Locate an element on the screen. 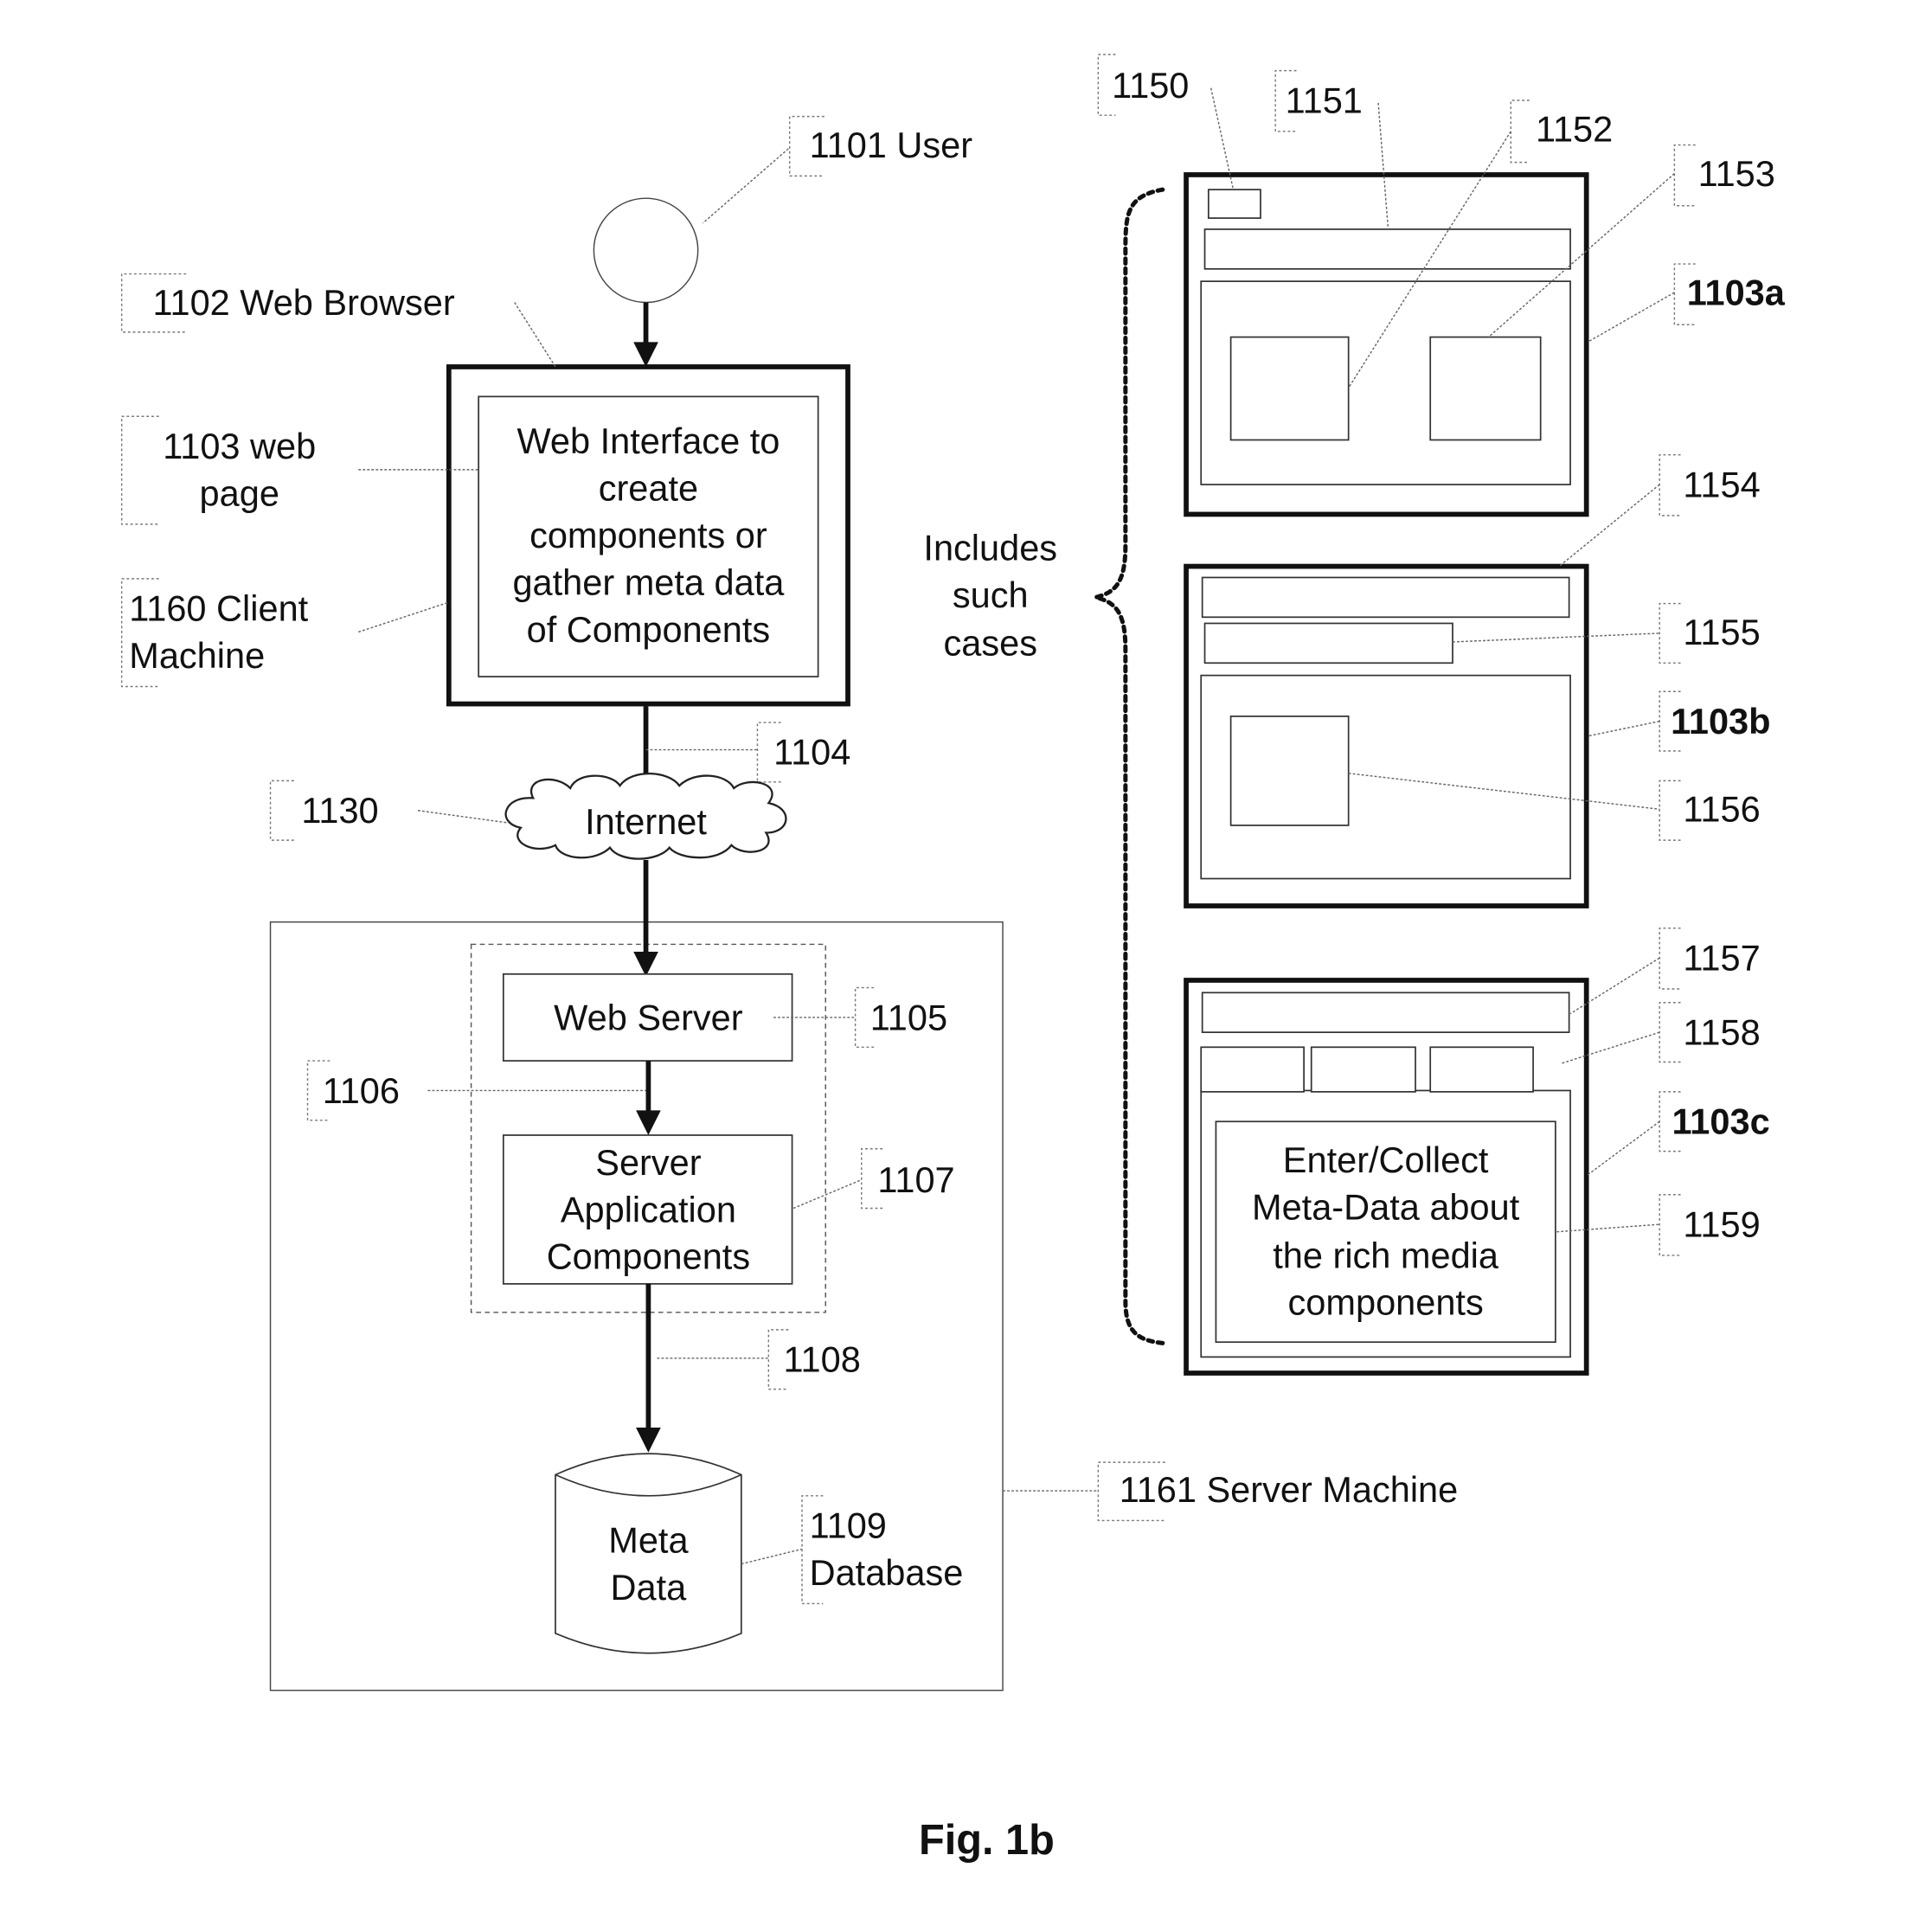 The width and height of the screenshot is (1925, 1932). label-web-page-1: 1103 web is located at coordinates (240, 446).